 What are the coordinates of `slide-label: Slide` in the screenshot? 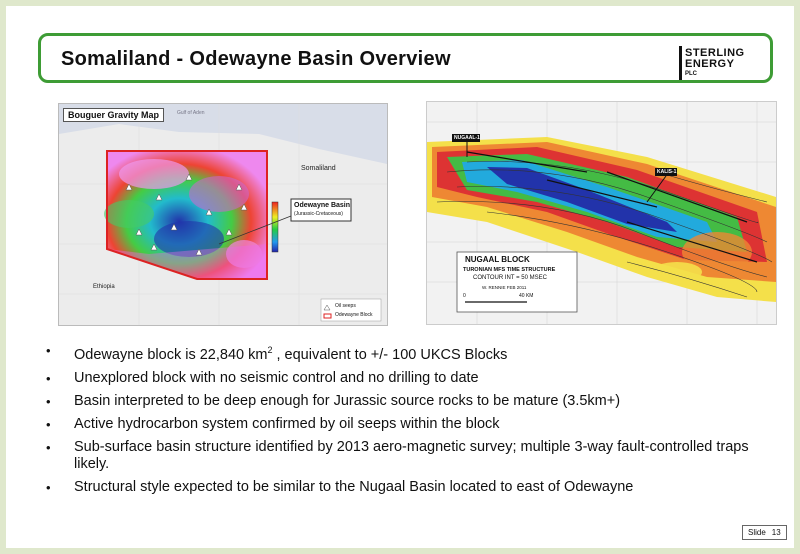 It's located at (757, 532).